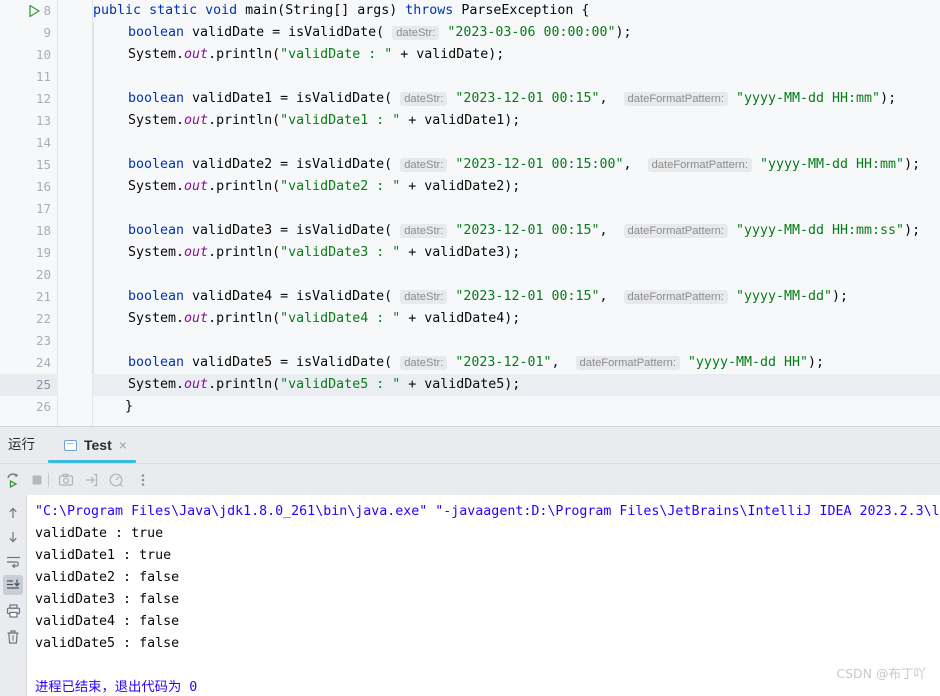  Describe the element at coordinates (70, 445) in the screenshot. I see `class-file-icon` at that location.